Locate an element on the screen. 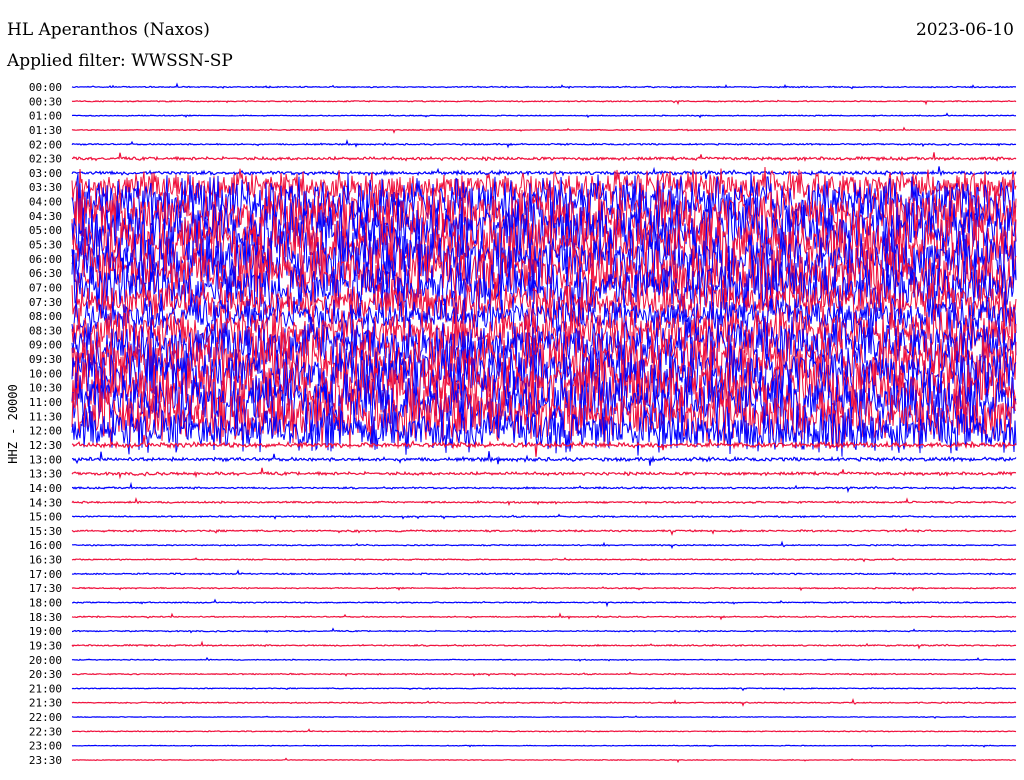  time-tick-label: 03:00 is located at coordinates (45, 173).